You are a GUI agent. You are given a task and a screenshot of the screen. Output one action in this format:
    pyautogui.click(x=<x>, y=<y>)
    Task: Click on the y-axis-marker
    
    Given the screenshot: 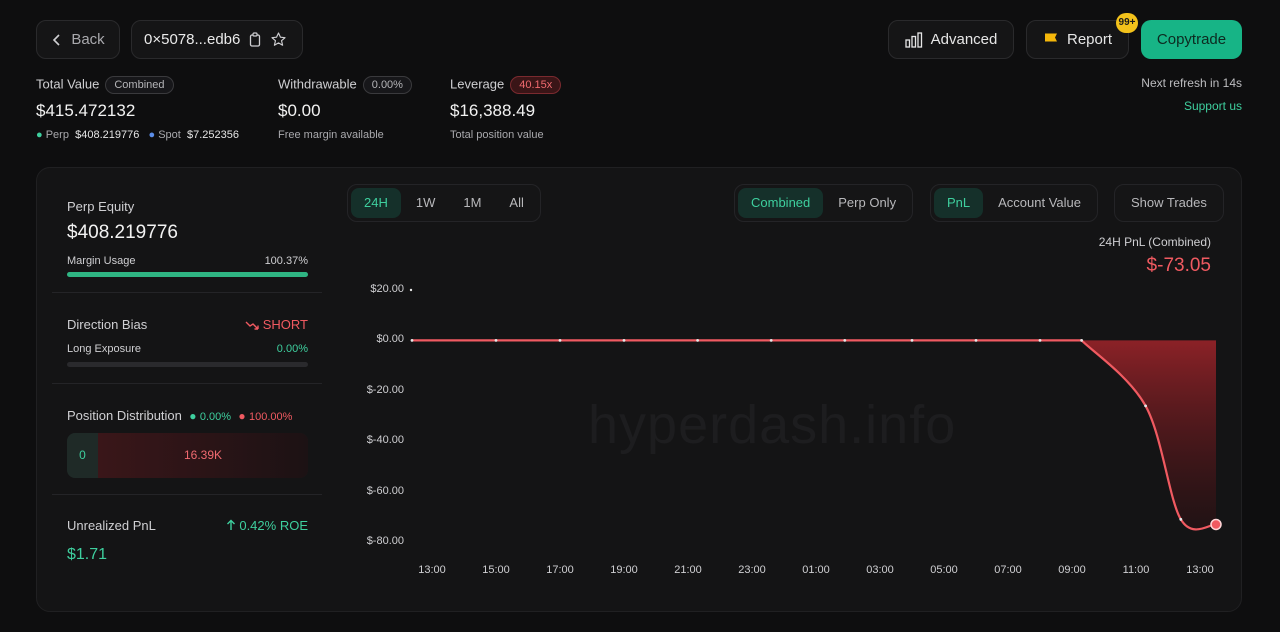 What is the action you would take?
    pyautogui.click(x=411, y=290)
    